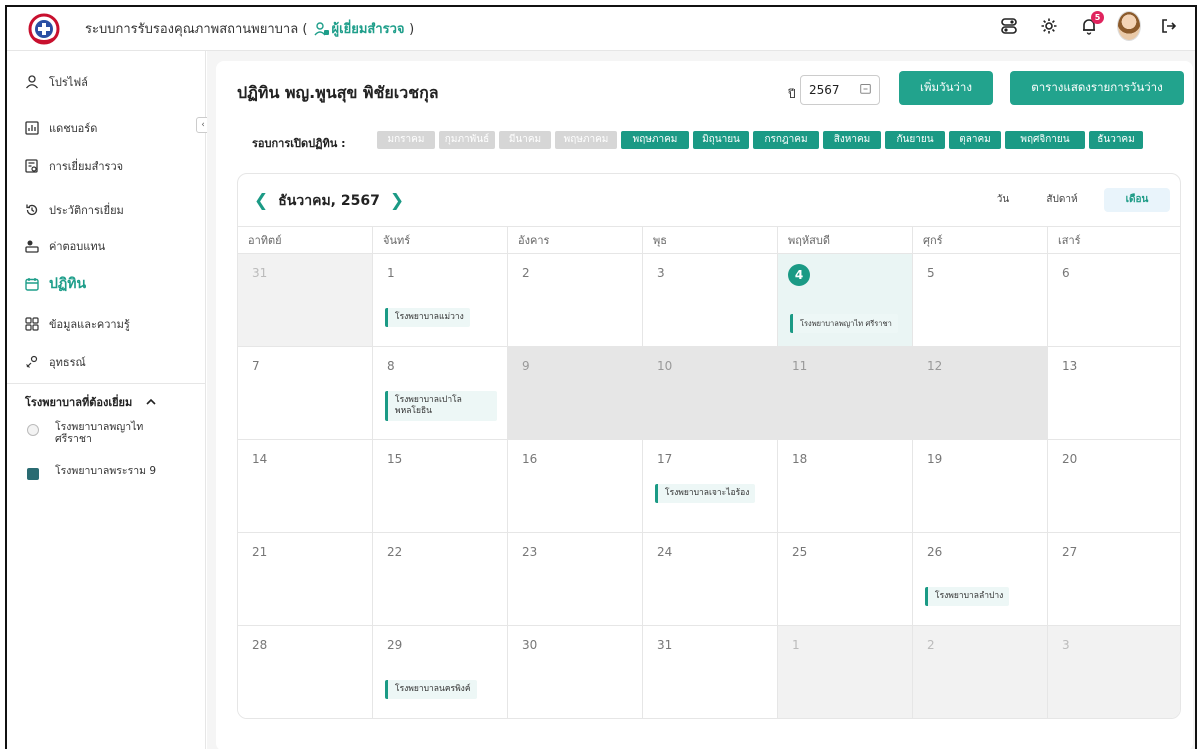 This screenshot has width=1200, height=749. Describe the element at coordinates (844, 323) in the screenshot. I see `calendar-event: โรงพยาบาลพญาไท ศรีราชา` at that location.